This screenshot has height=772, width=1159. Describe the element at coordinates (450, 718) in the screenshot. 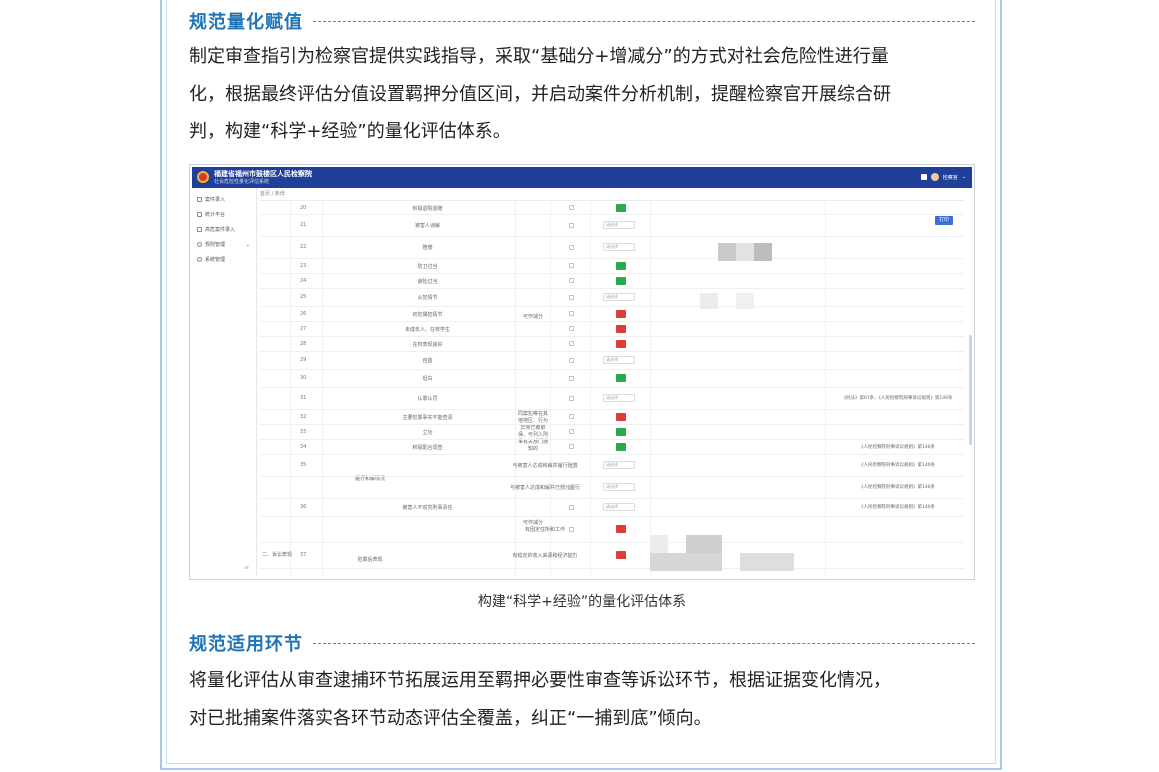

I see `paragraph-line: 对已批捕案件落实各环节动态评估全覆盖，纠正“一捕到底”倾向。` at that location.